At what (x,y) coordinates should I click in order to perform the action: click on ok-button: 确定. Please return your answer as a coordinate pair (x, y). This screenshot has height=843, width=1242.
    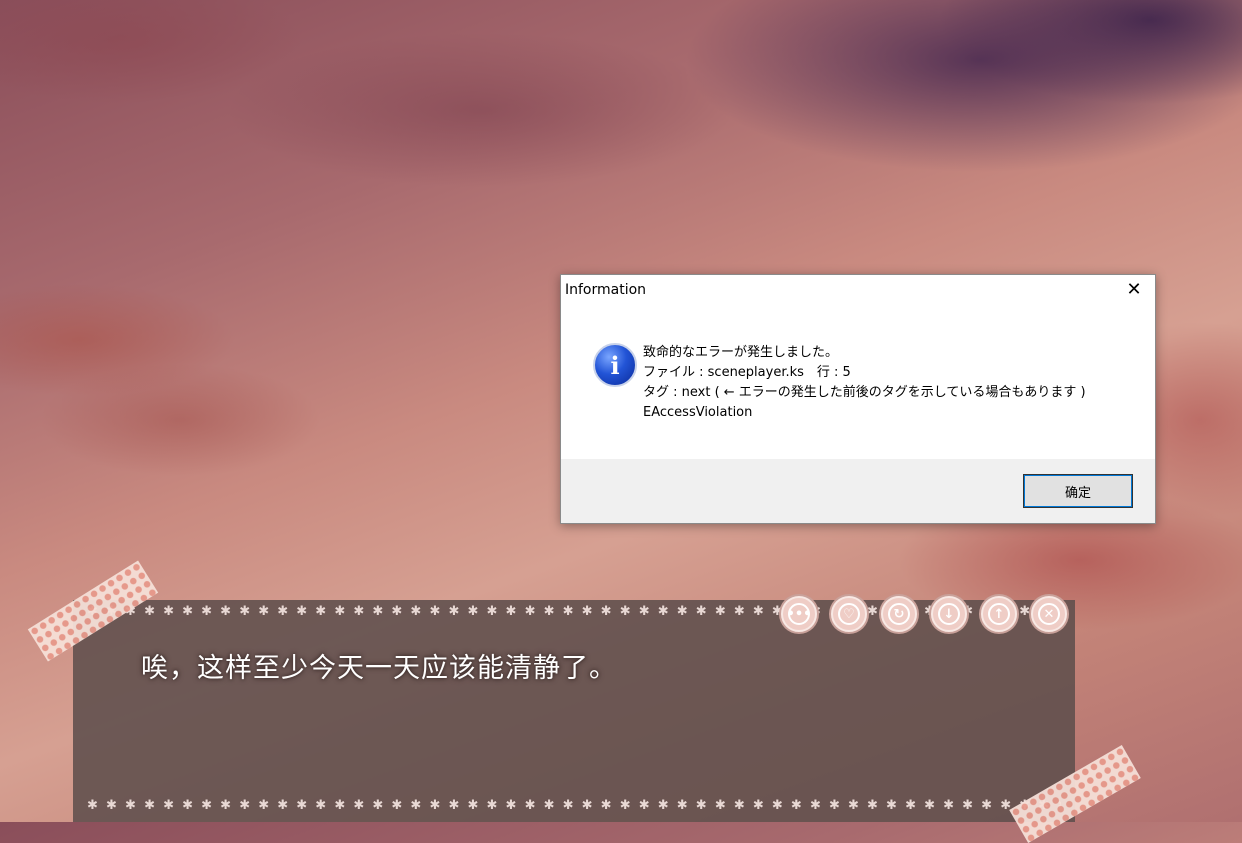
    Looking at the image, I should click on (1078, 491).